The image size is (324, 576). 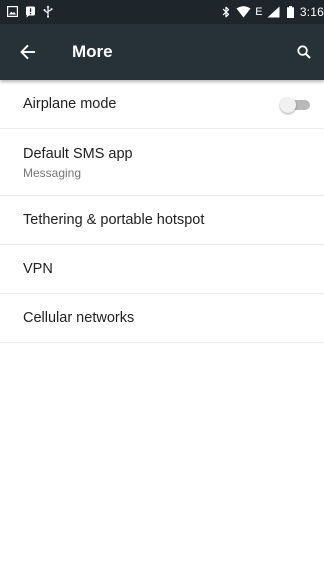 I want to click on search-button, so click(x=304, y=52).